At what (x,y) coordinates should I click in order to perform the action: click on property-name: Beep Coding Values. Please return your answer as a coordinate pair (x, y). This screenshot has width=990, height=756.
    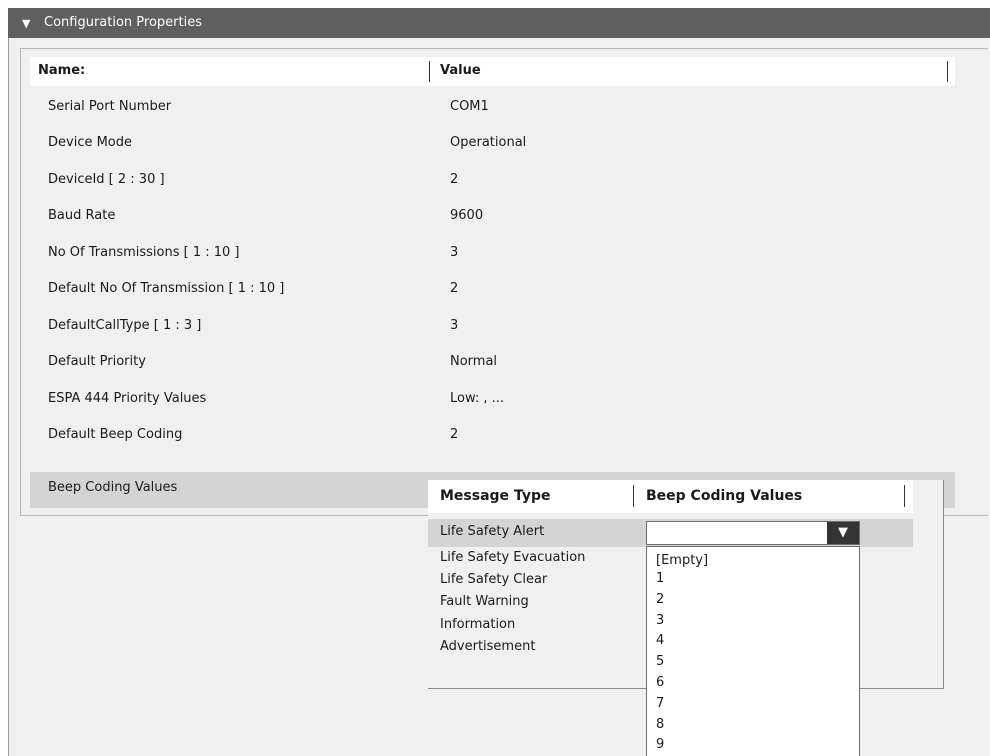
    Looking at the image, I should click on (113, 487).